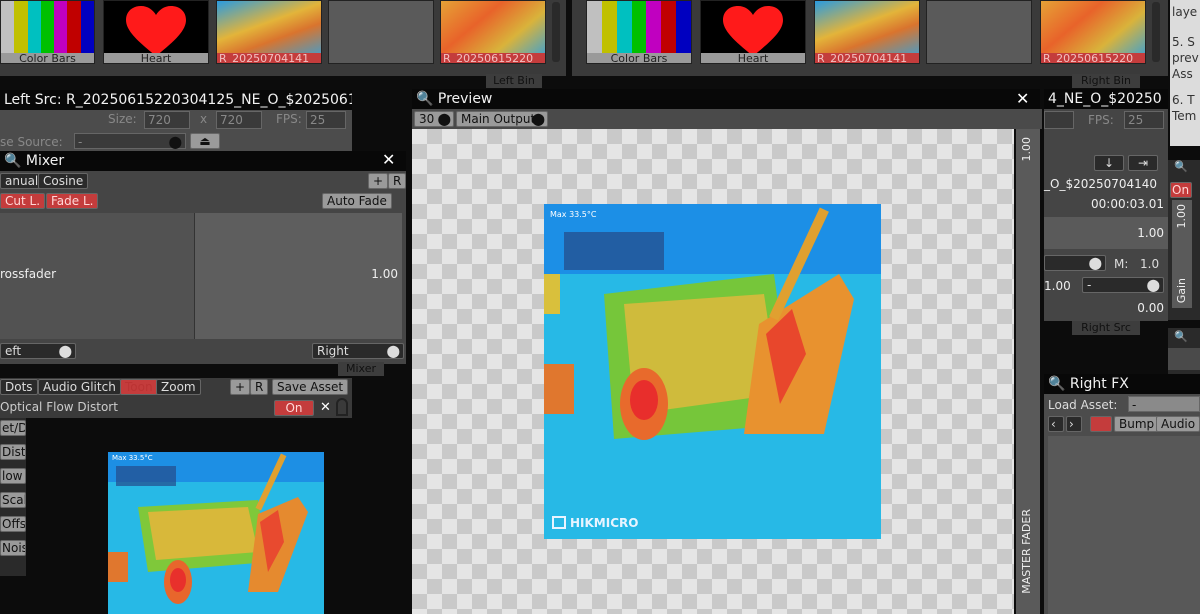 Image resolution: width=1200 pixels, height=614 pixels. What do you see at coordinates (1109, 163) in the screenshot?
I see `arrow-down-button: ↓` at bounding box center [1109, 163].